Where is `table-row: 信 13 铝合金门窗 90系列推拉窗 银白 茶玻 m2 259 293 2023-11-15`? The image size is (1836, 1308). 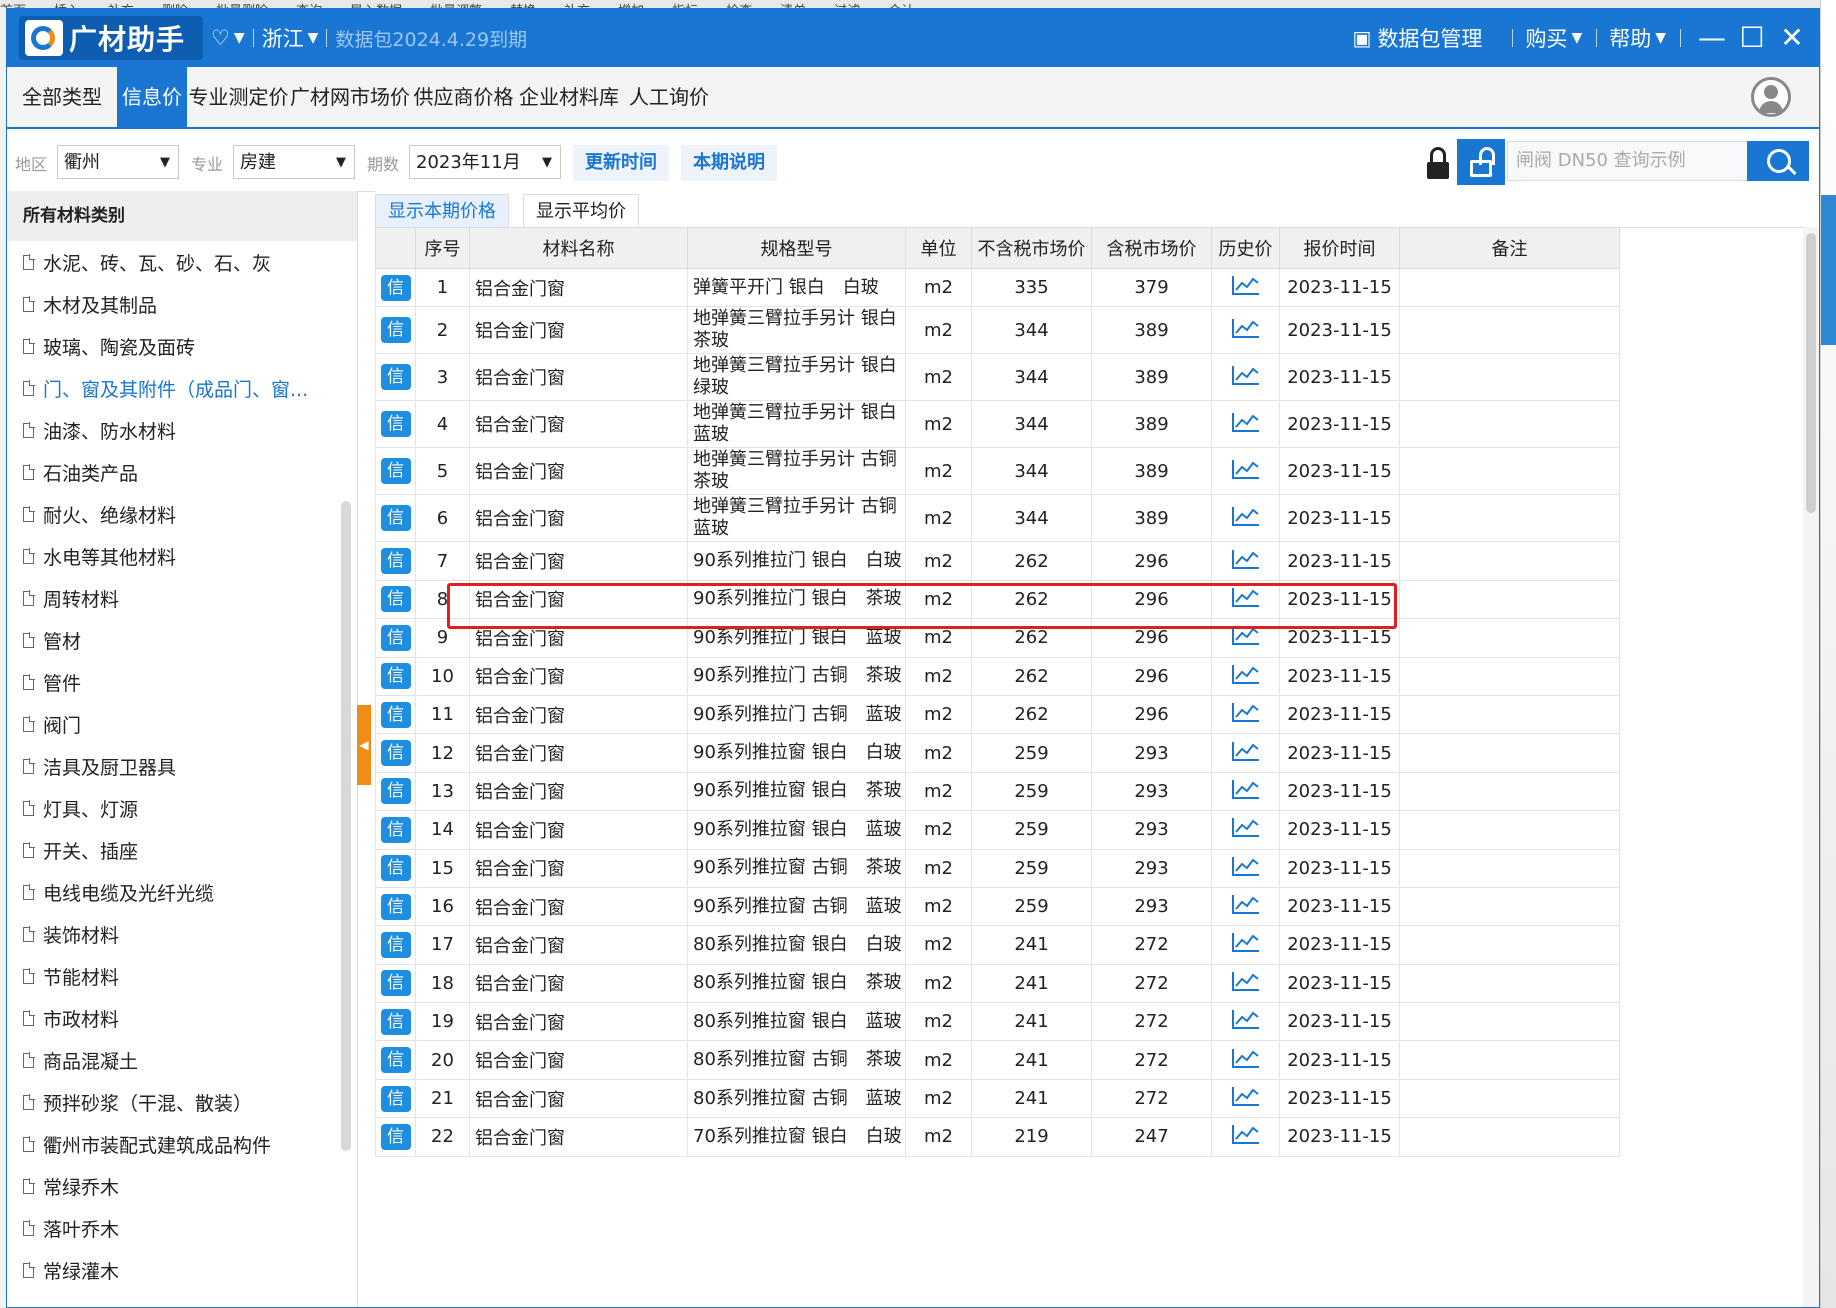 table-row: 信 13 铝合金门窗 90系列推拉窗 银白 茶玻 m2 259 293 2023-11-15 is located at coordinates (997, 791).